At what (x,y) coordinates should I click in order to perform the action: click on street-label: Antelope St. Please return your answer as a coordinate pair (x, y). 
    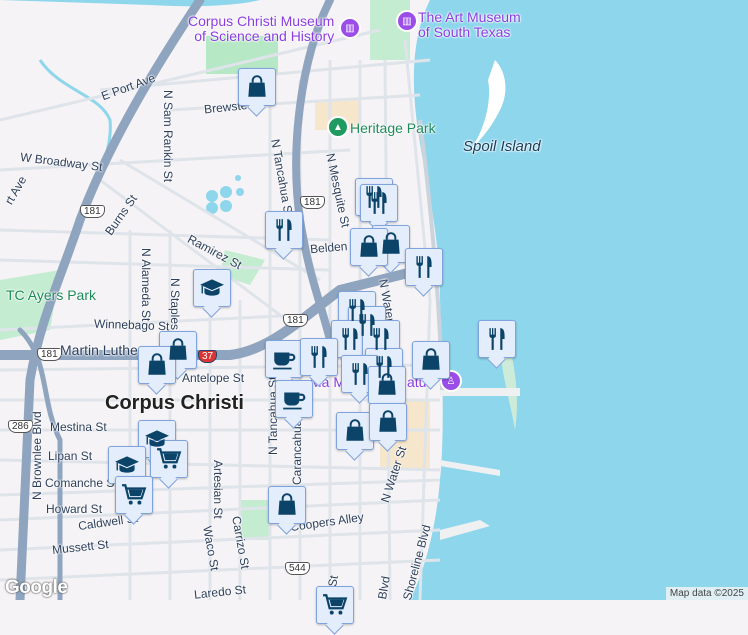
    Looking at the image, I should click on (213, 378).